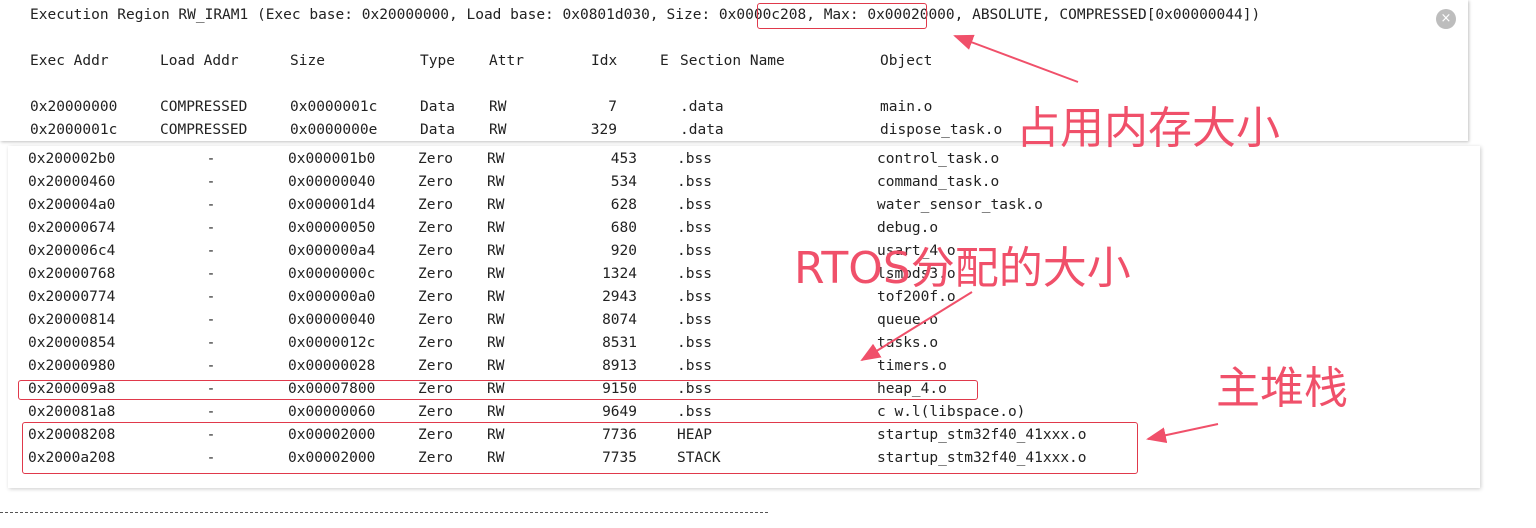  Describe the element at coordinates (732, 61) in the screenshot. I see `col-section-name: Section Name` at that location.